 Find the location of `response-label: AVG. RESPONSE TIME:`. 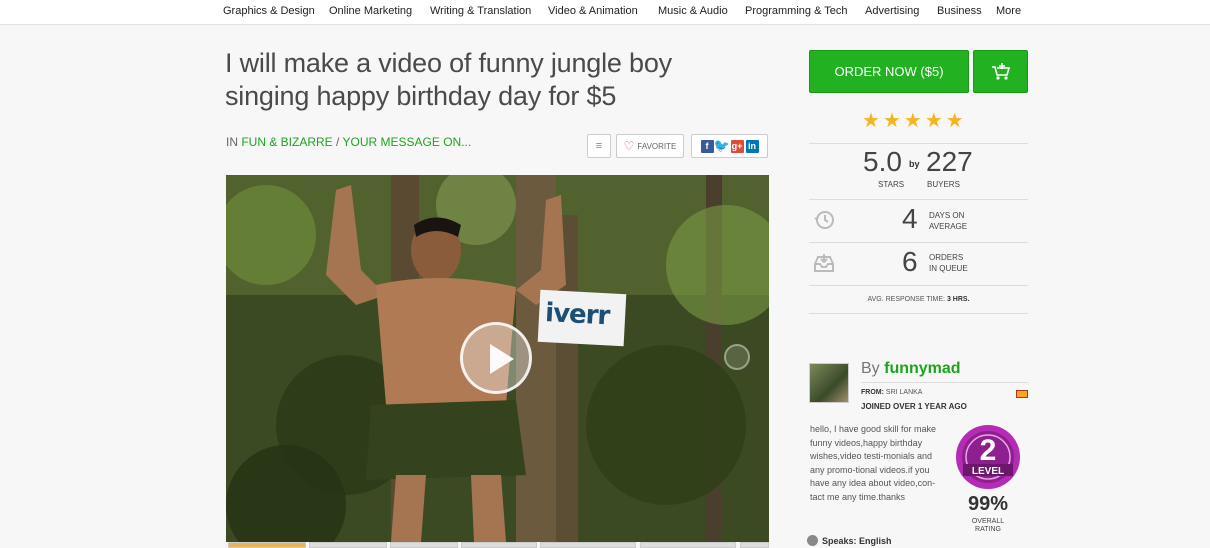

response-label: AVG. RESPONSE TIME: is located at coordinates (906, 299).